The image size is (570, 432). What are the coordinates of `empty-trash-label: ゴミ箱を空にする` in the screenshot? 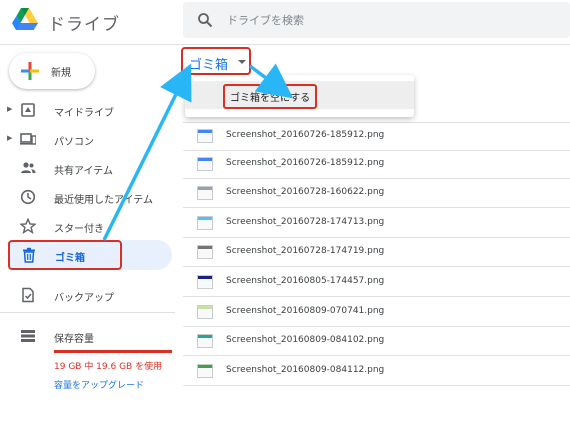 It's located at (270, 96).